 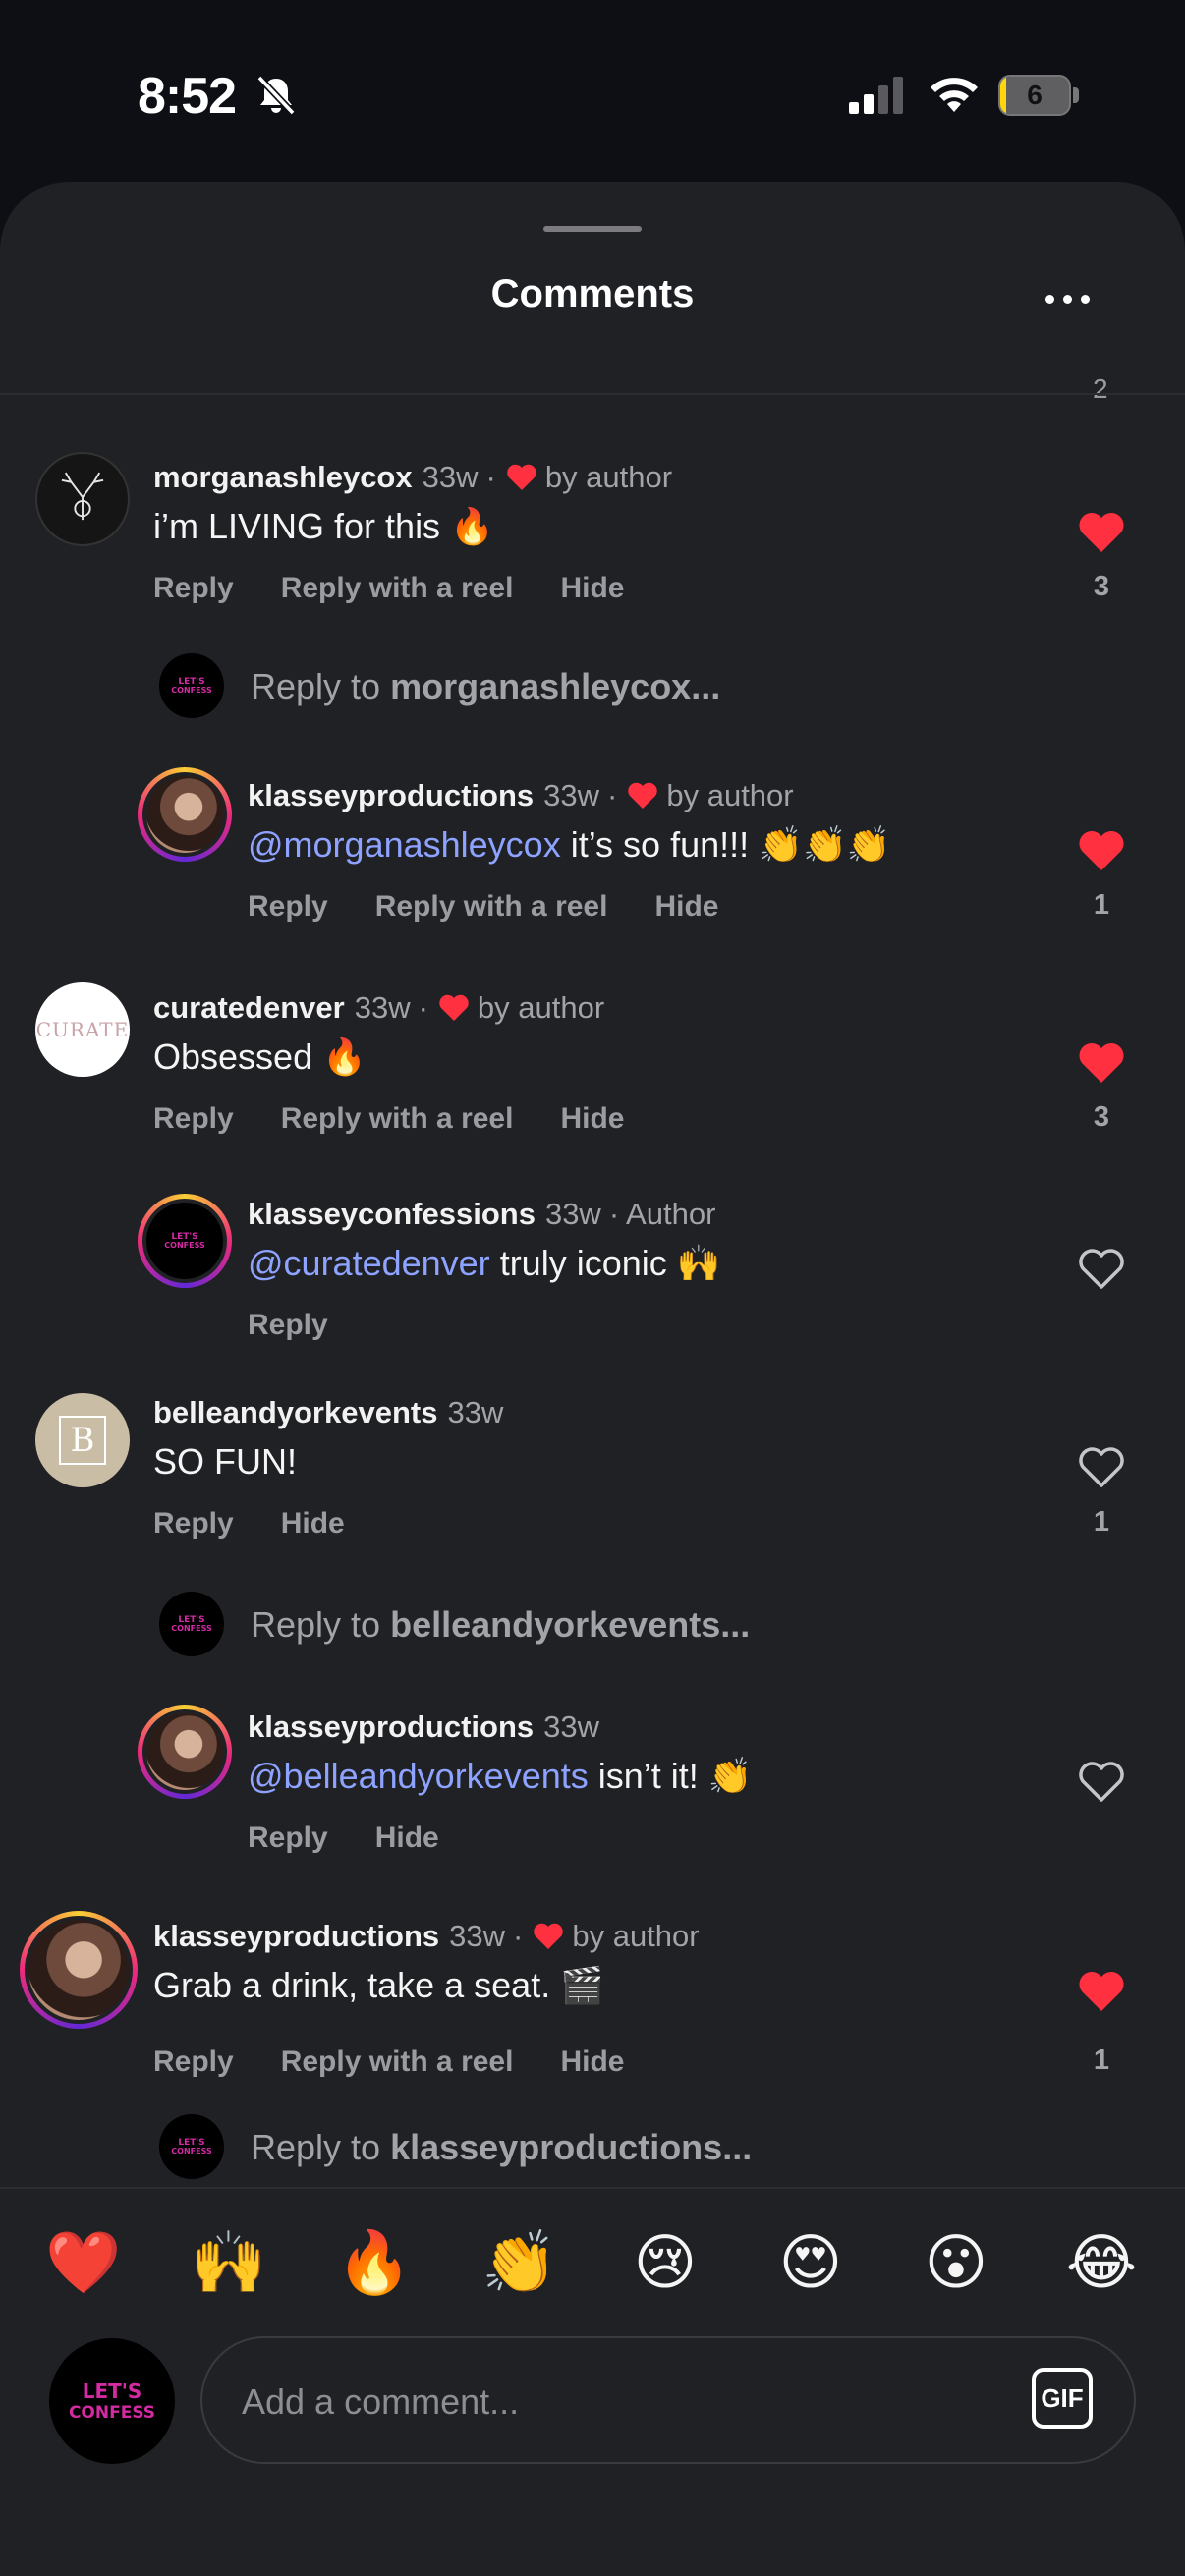 What do you see at coordinates (592, 229) in the screenshot?
I see `sheet-grabber` at bounding box center [592, 229].